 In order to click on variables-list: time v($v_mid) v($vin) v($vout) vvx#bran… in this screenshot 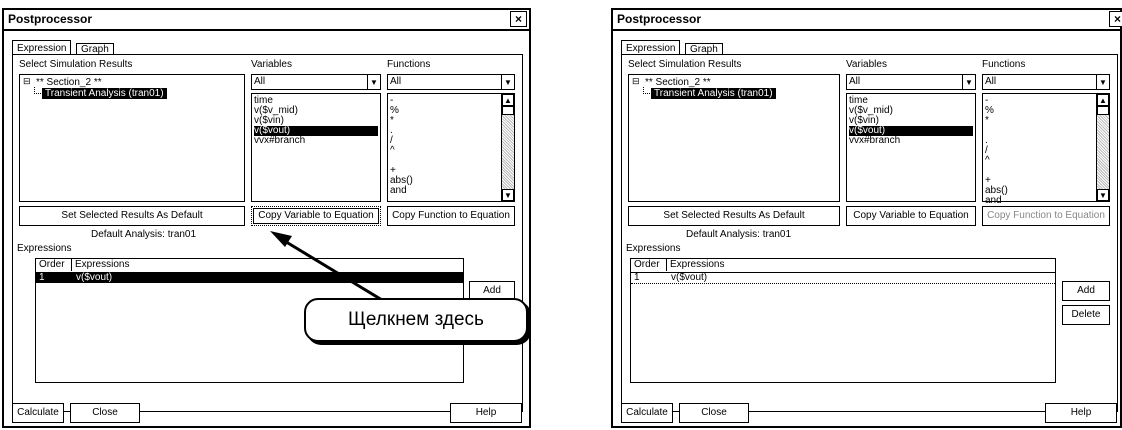, I will do `click(911, 147)`.